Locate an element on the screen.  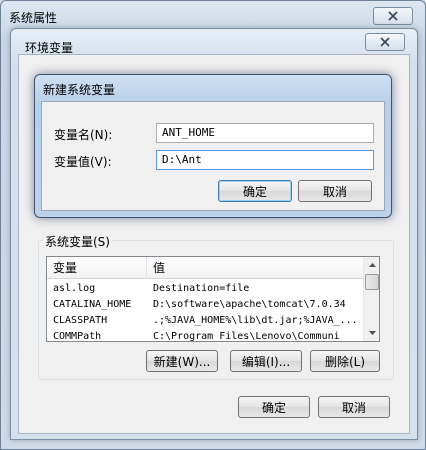
scroll-up-arrow-icon is located at coordinates (372, 265).